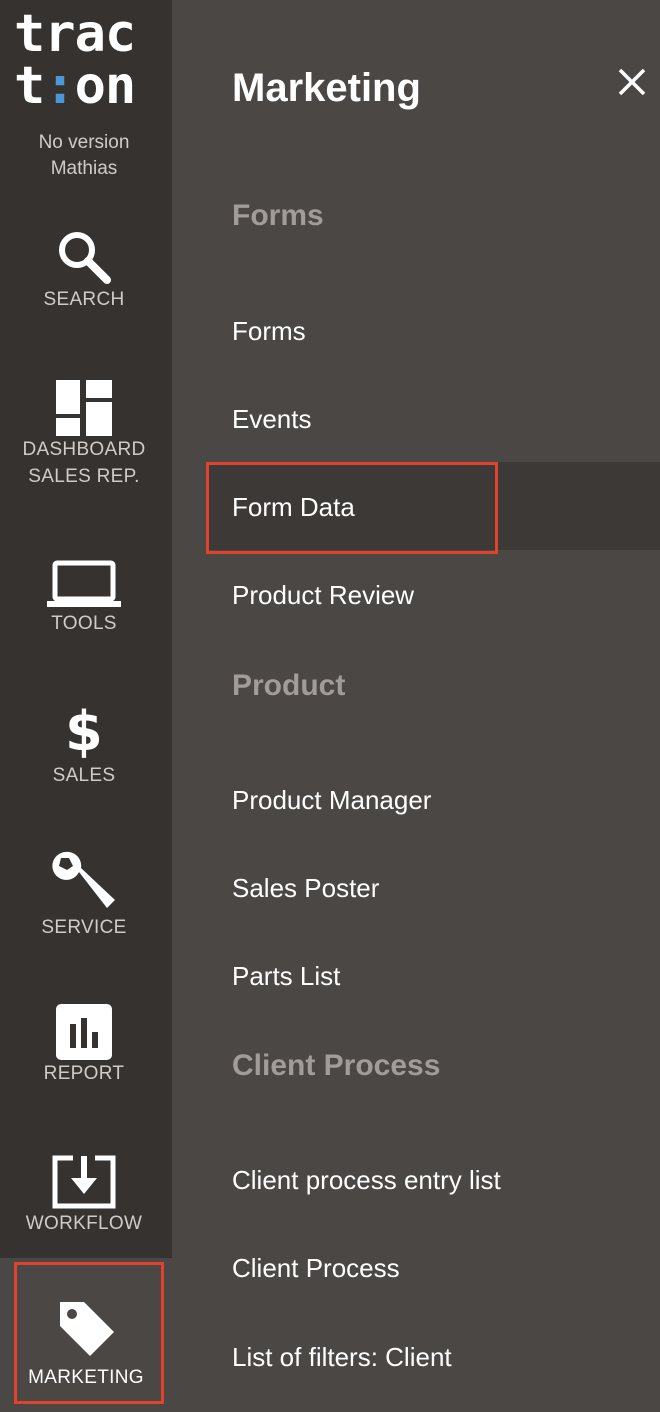  What do you see at coordinates (84, 142) in the screenshot?
I see `version-text: No version` at bounding box center [84, 142].